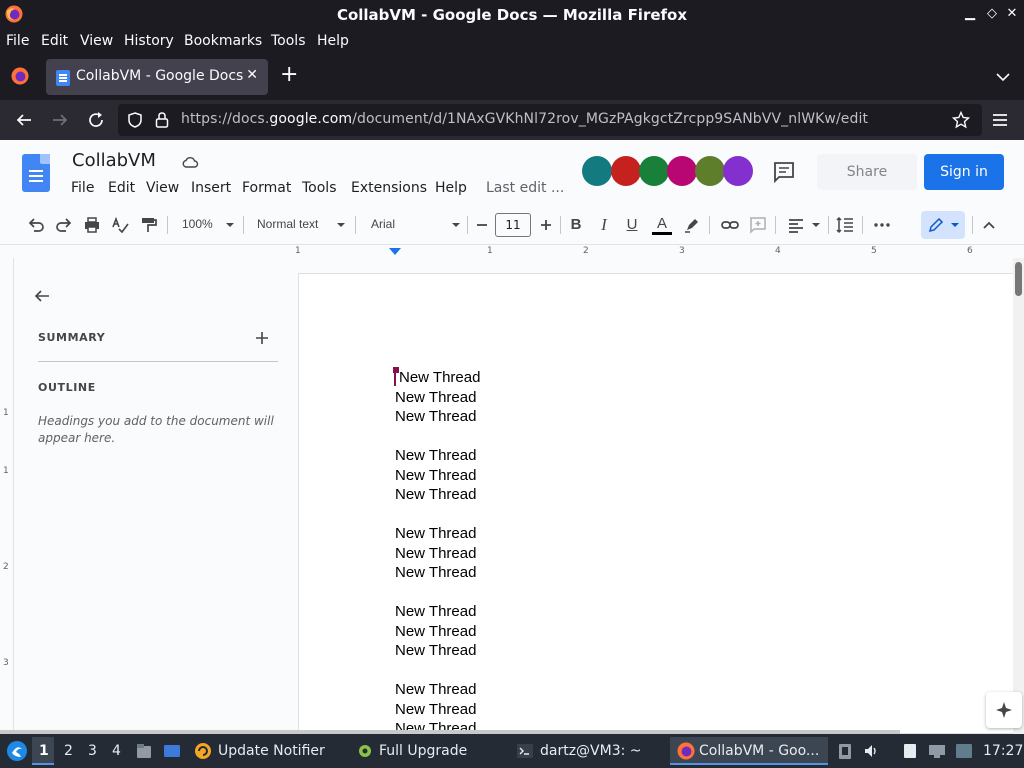 The width and height of the screenshot is (1024, 768). I want to click on docs-menu-help: Help, so click(451, 188).